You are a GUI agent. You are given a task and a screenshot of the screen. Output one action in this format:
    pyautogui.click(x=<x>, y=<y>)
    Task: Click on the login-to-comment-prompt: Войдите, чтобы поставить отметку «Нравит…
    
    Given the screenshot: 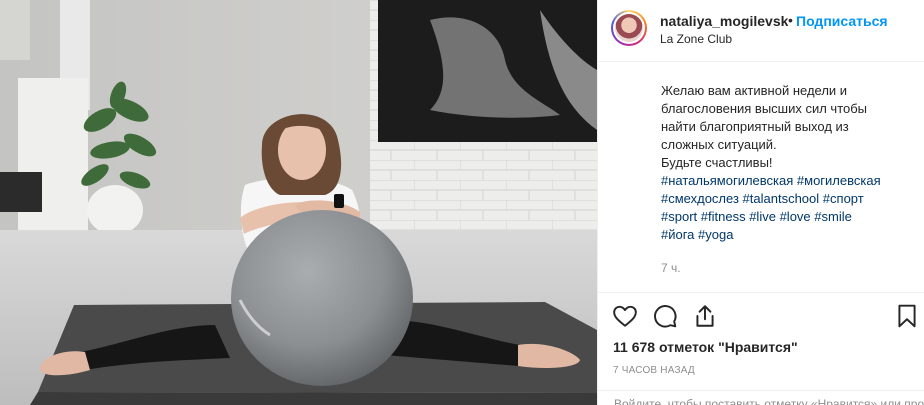 What is the action you would take?
    pyautogui.click(x=769, y=401)
    